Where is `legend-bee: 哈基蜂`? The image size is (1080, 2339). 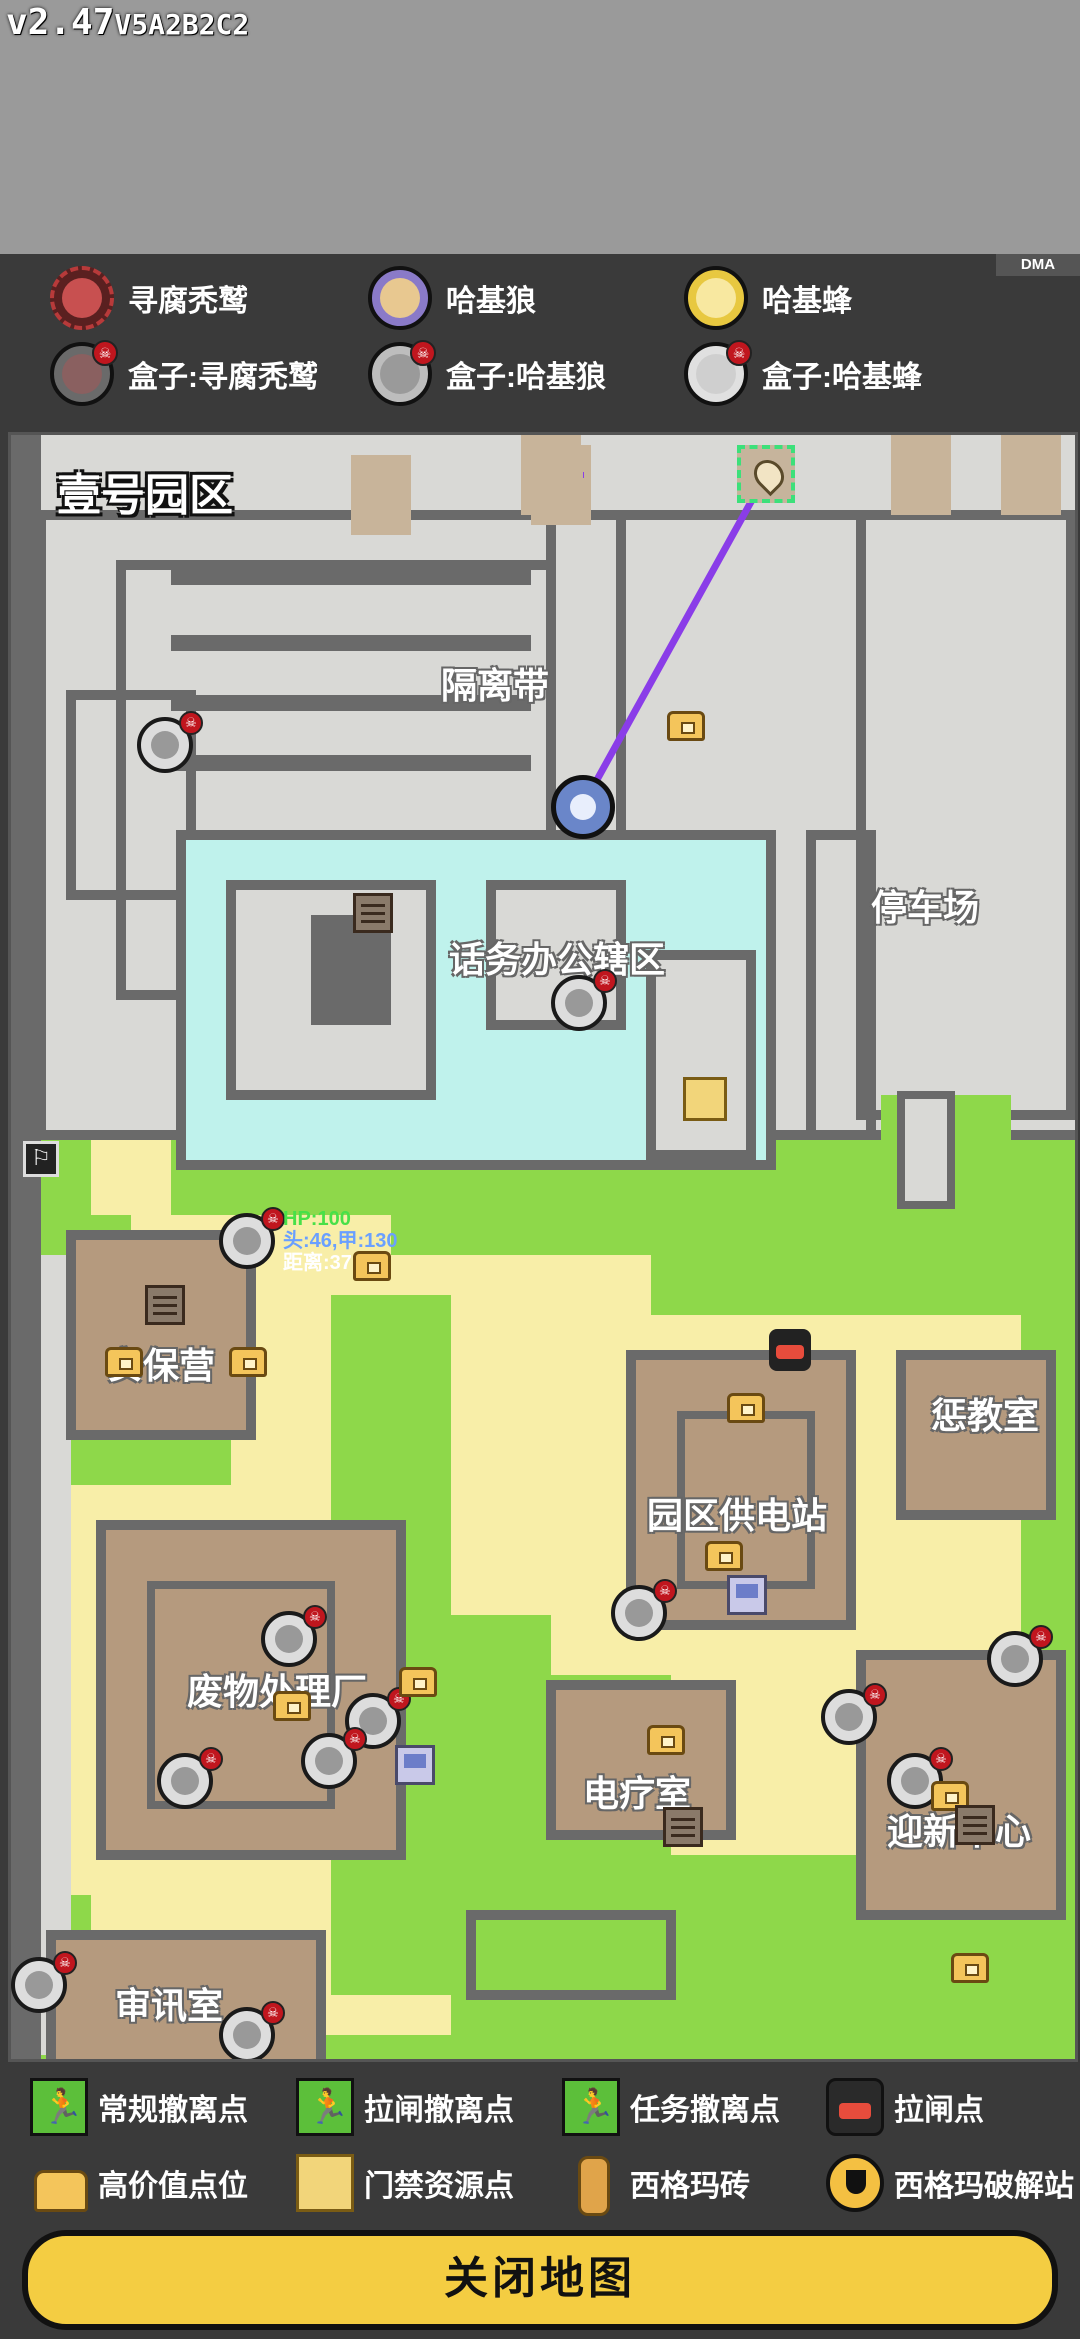
legend-bee: 哈基蜂 is located at coordinates (768, 298).